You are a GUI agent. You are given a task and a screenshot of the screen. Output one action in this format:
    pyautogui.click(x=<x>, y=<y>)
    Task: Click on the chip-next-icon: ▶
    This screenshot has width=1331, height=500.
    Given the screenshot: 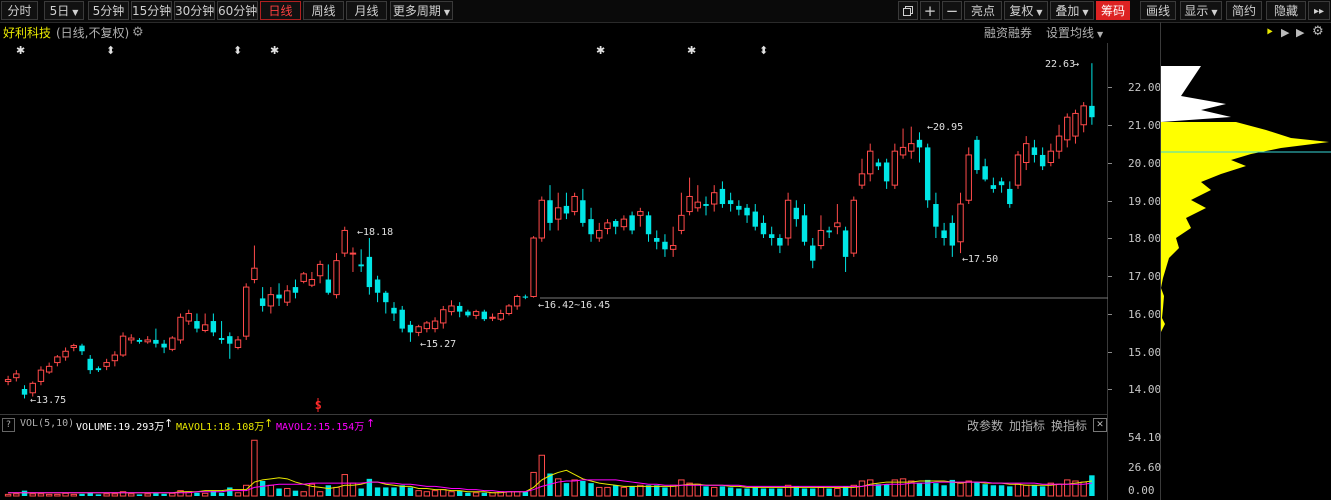 What is the action you would take?
    pyautogui.click(x=1300, y=32)
    